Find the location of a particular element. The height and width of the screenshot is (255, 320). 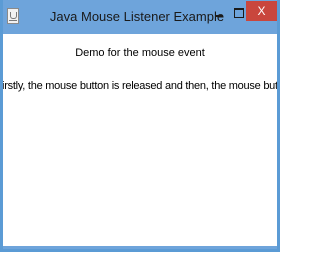

minimize-button is located at coordinates (219, 13).